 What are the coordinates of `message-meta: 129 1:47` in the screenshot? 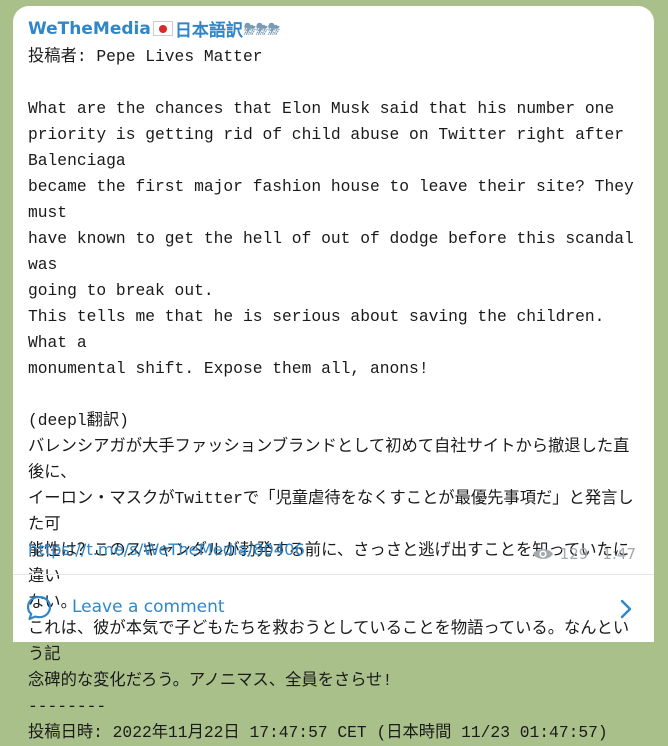 It's located at (584, 554).